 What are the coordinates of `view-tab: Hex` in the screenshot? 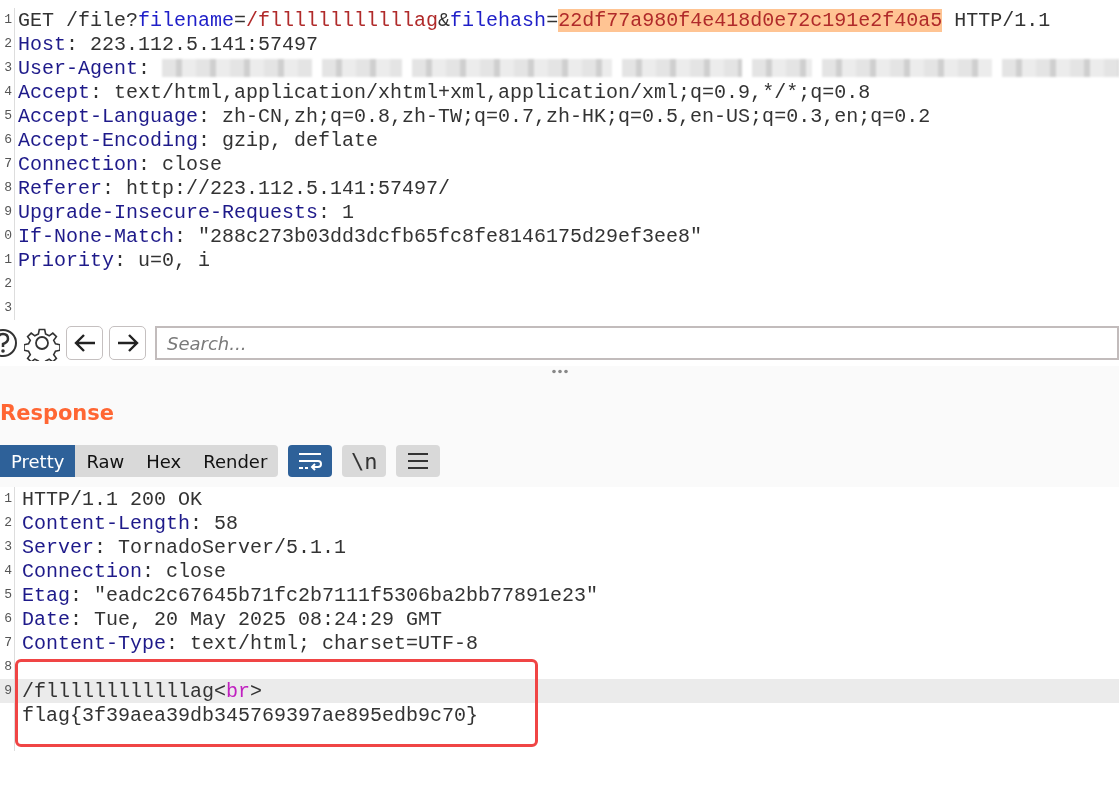 It's located at (164, 461).